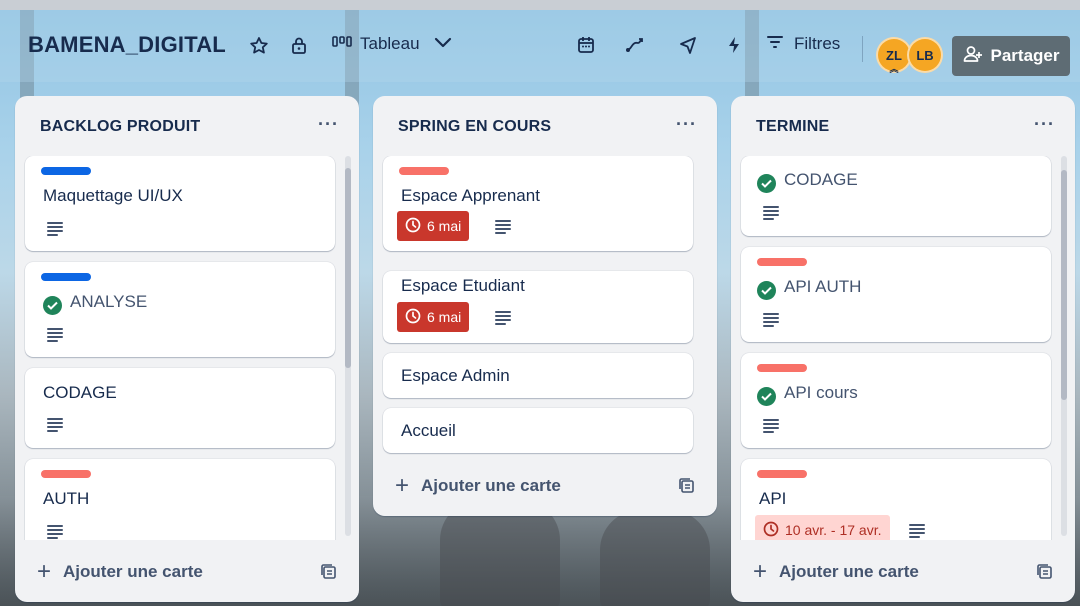  What do you see at coordinates (807, 394) in the screenshot?
I see `card-title: API cours` at bounding box center [807, 394].